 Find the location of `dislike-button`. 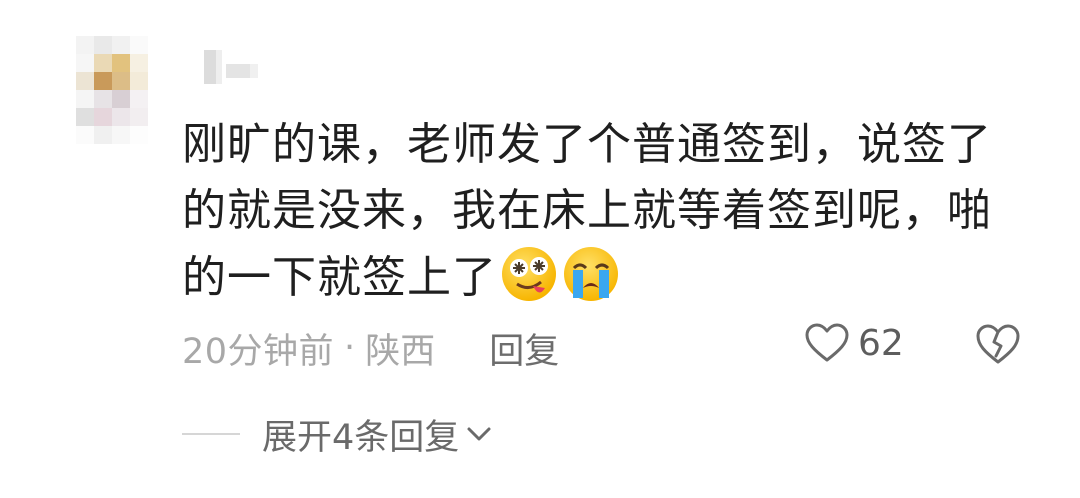

dislike-button is located at coordinates (998, 346).